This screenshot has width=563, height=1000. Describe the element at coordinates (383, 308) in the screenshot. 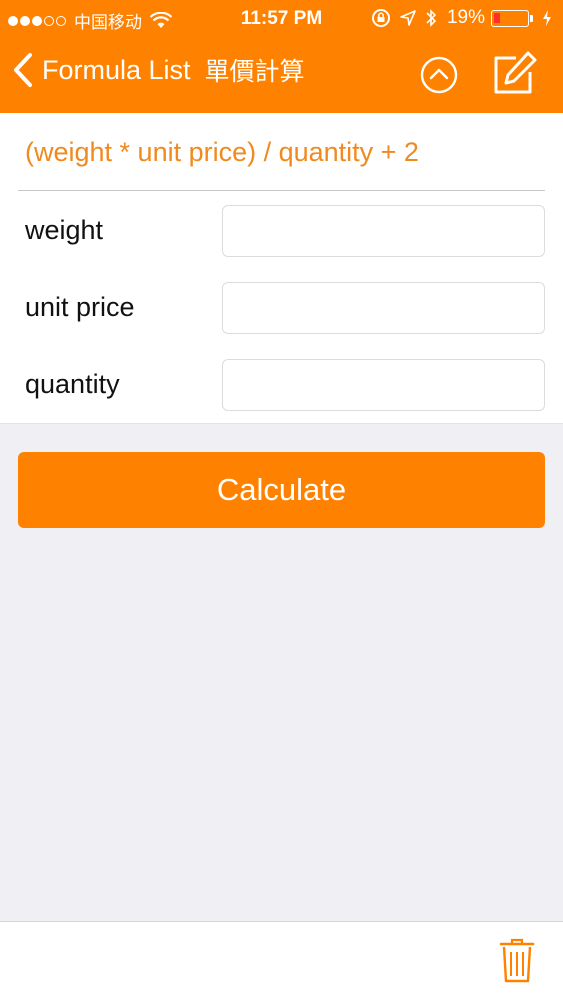

I see `unit-price-input` at that location.